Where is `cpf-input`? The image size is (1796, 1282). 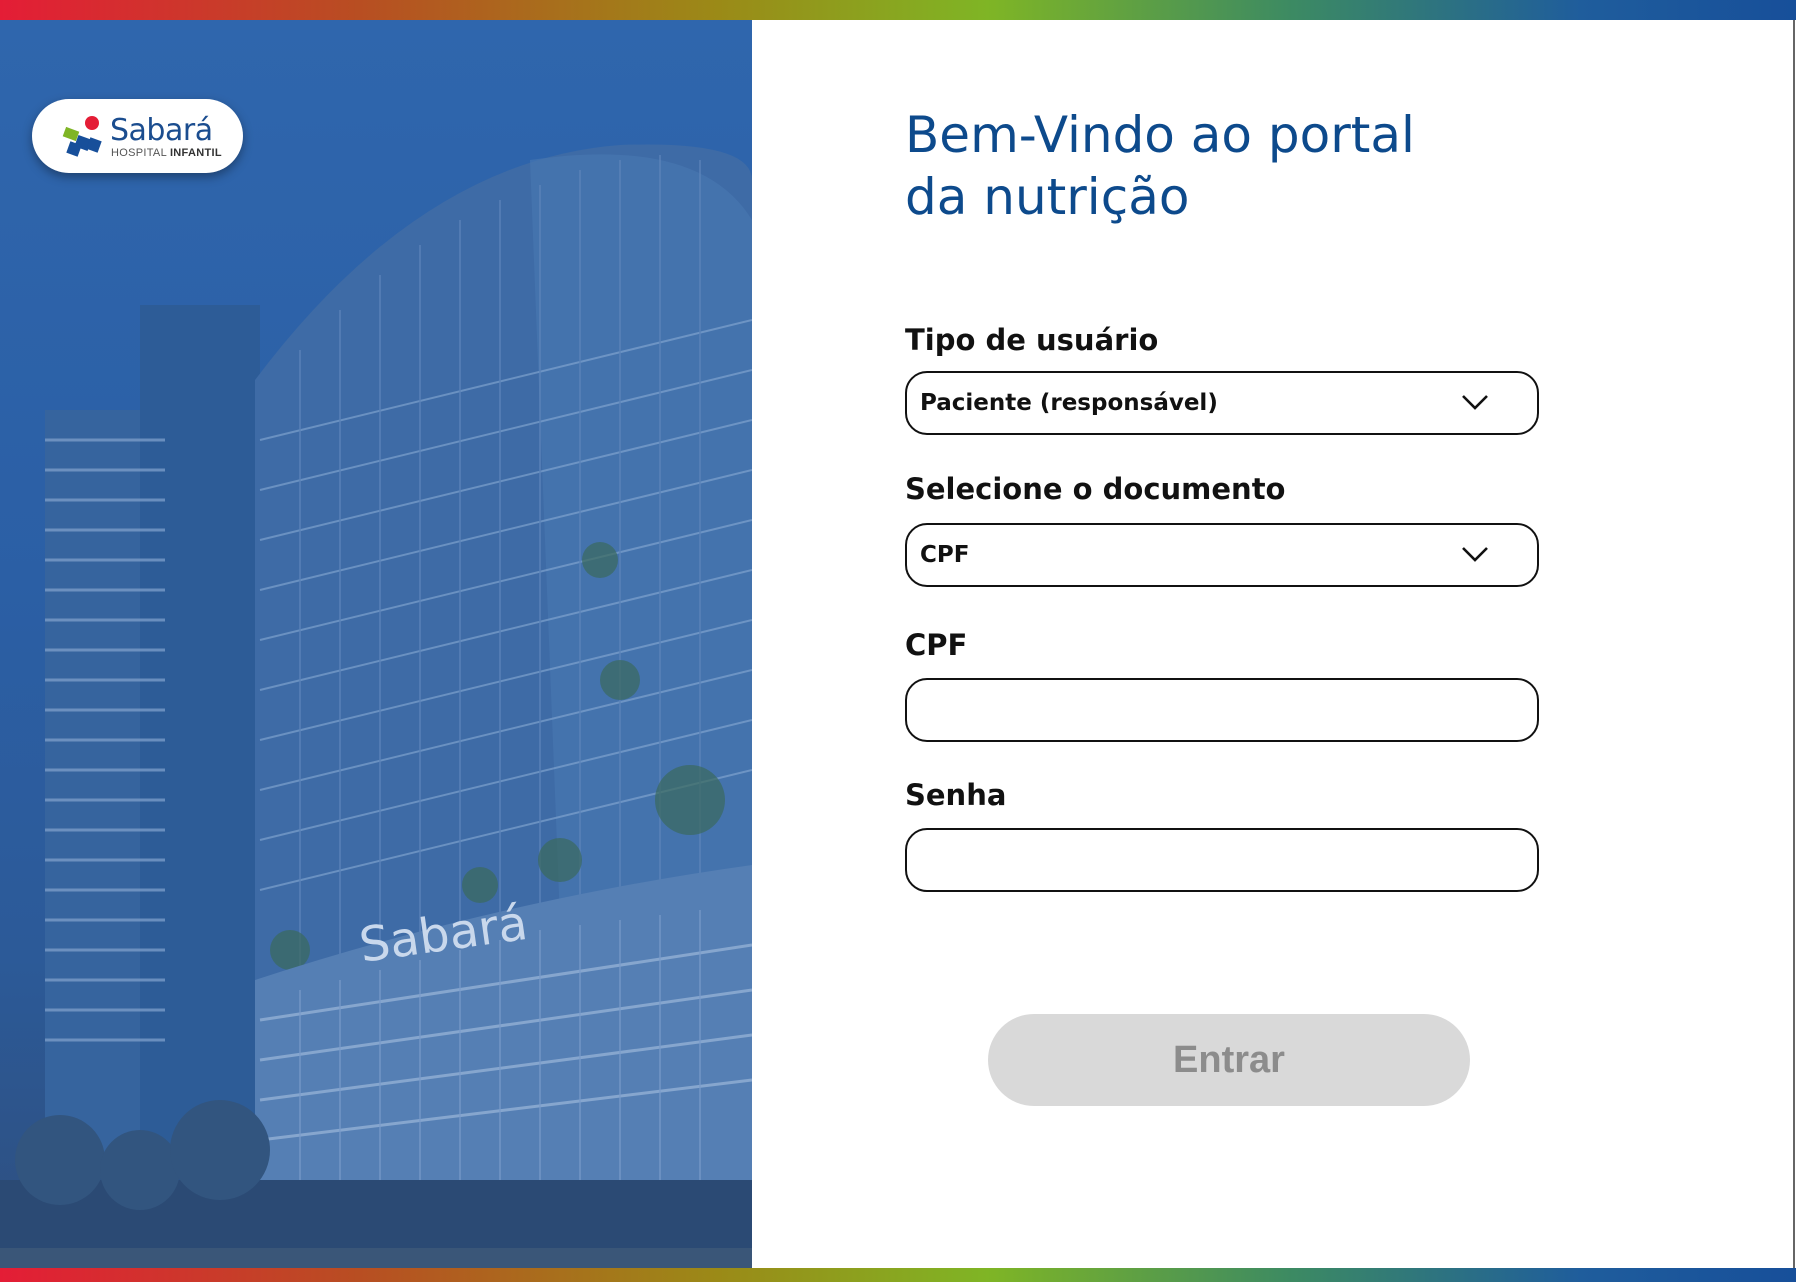 cpf-input is located at coordinates (1222, 710).